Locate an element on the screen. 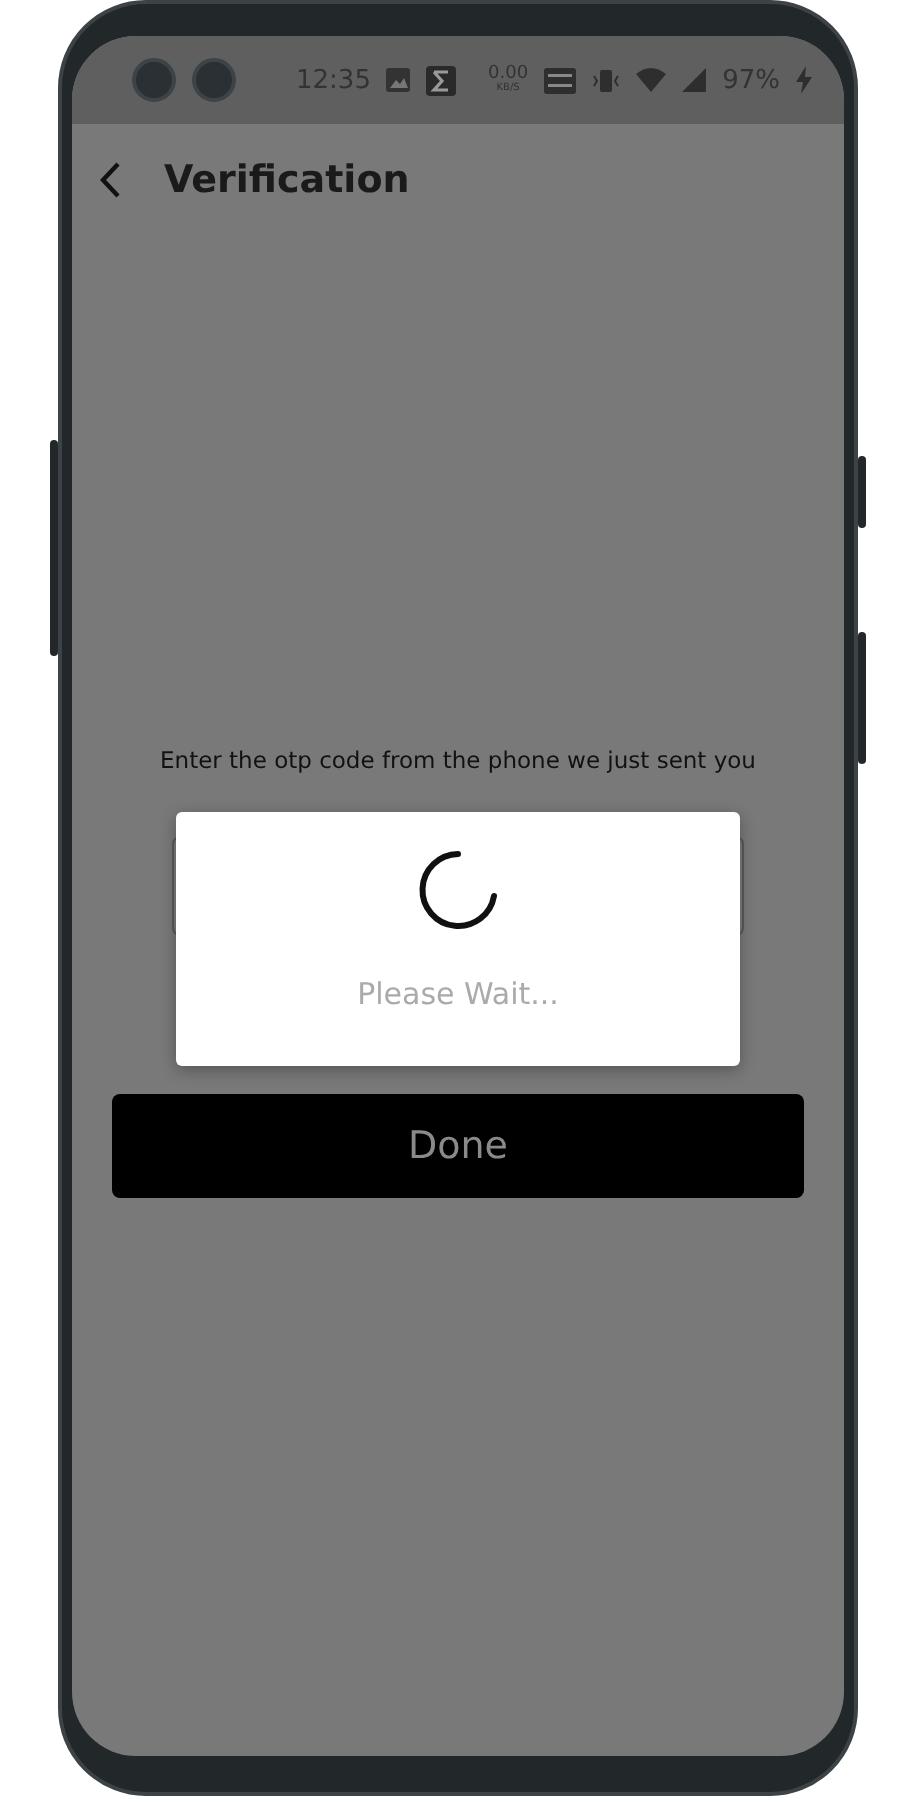 This screenshot has width=920, height=1800. vibrate-icon is located at coordinates (606, 80).